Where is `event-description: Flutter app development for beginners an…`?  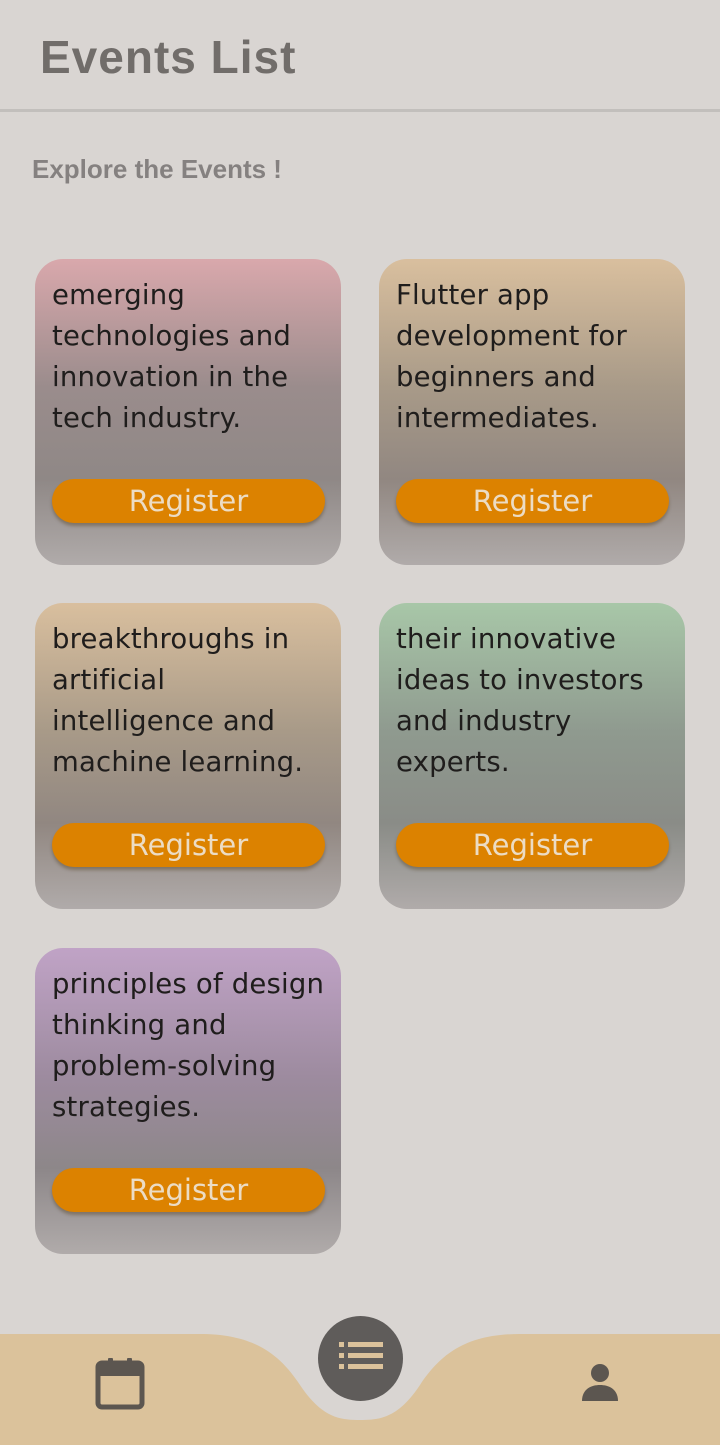 event-description: Flutter app development for beginners an… is located at coordinates (511, 356).